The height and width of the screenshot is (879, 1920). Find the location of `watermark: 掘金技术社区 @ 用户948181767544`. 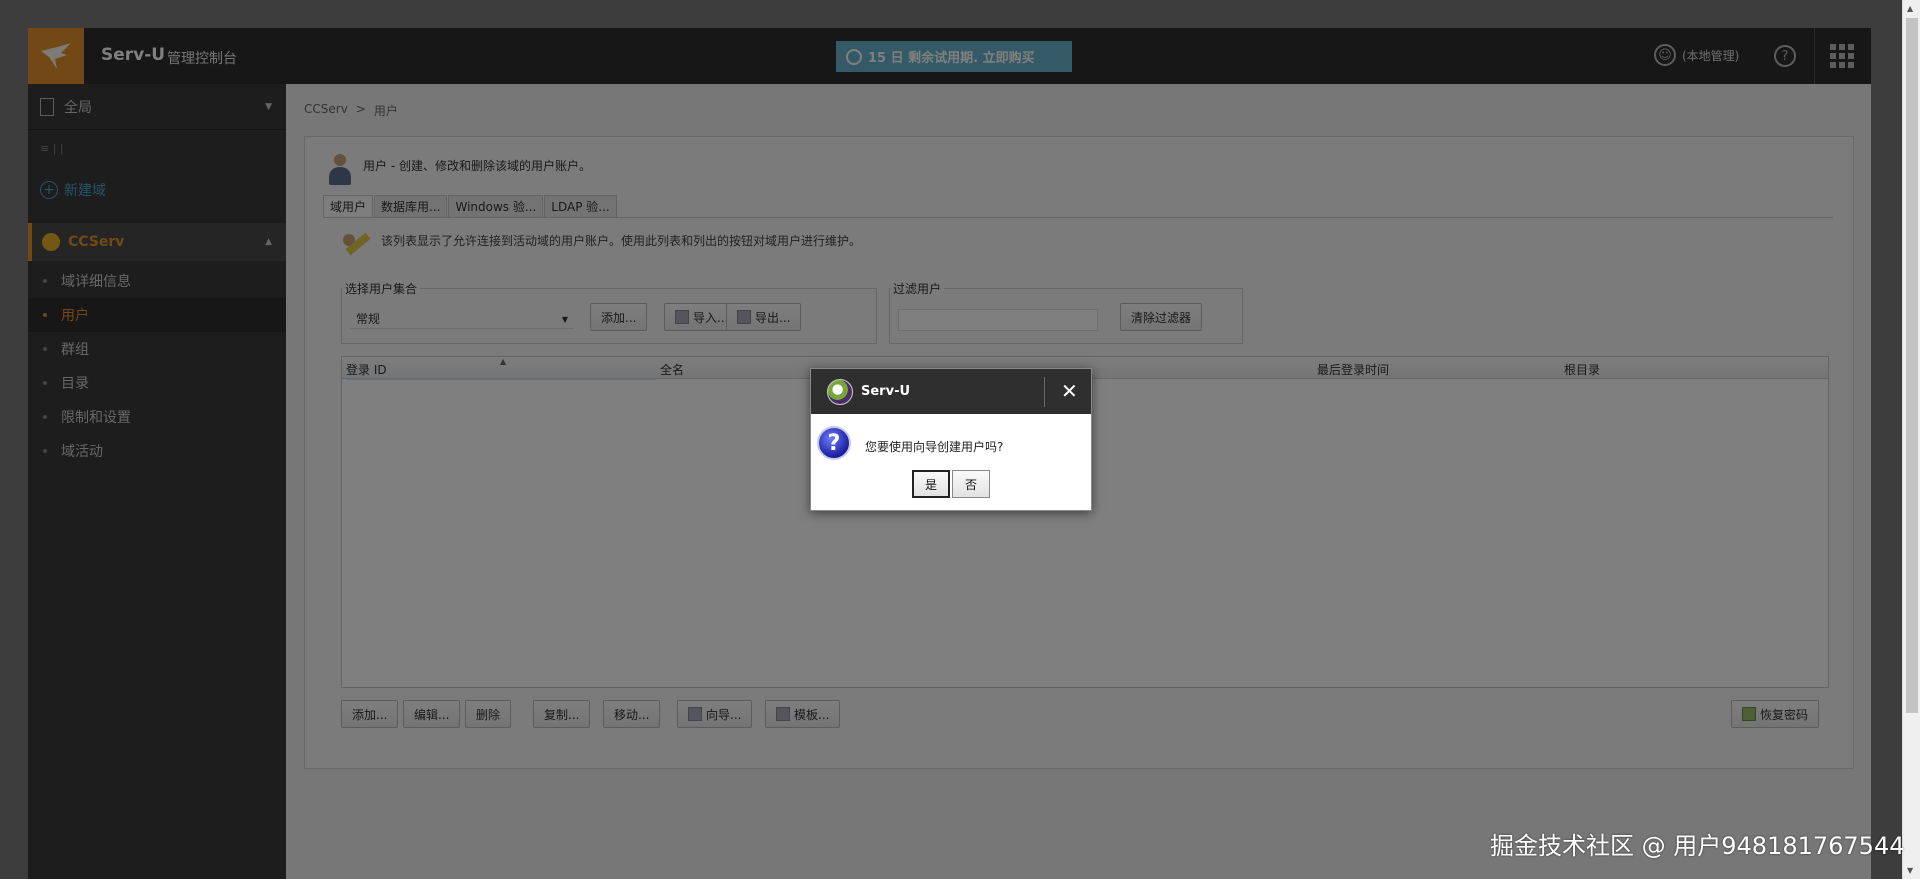

watermark: 掘金技术社区 @ 用户948181767544 is located at coordinates (1697, 846).